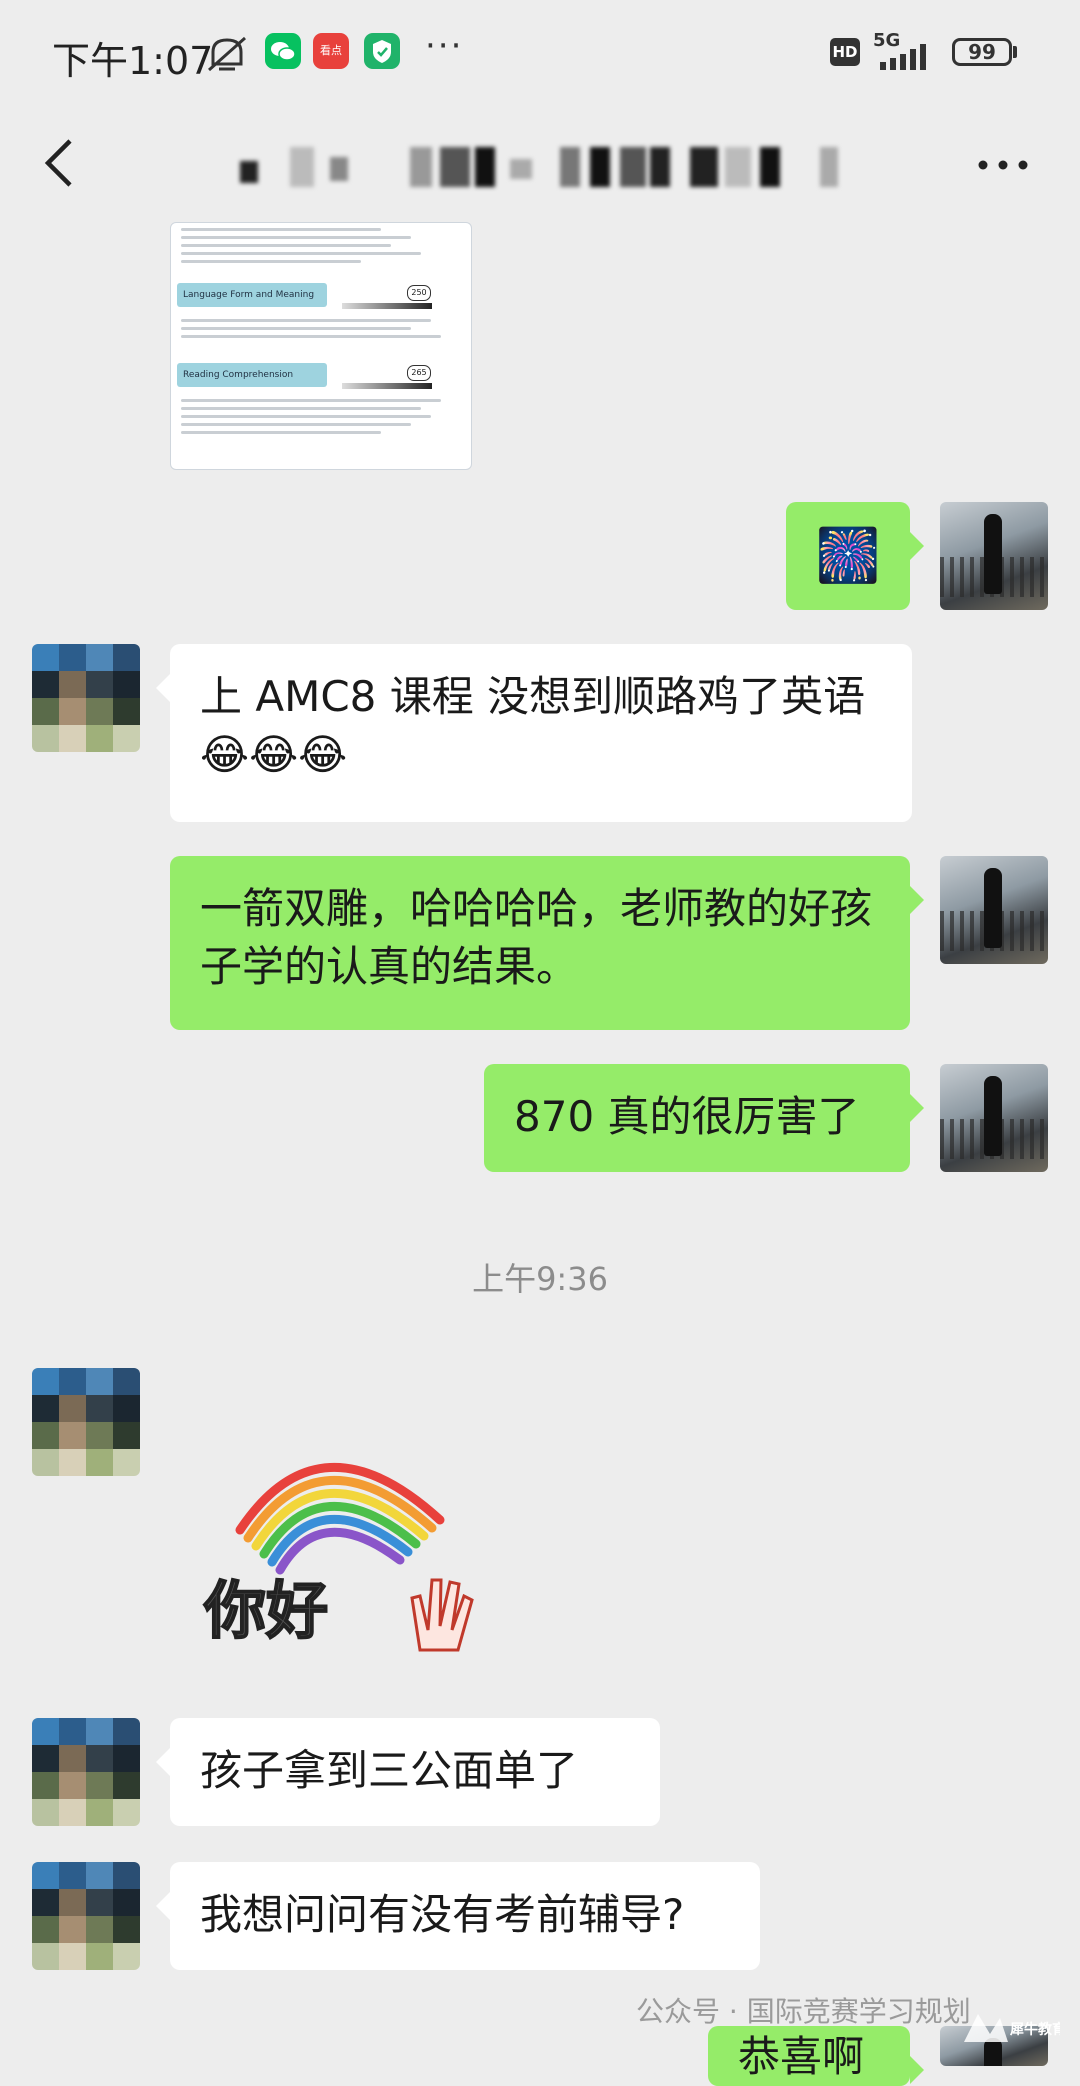 Image resolution: width=1080 pixels, height=2086 pixels. What do you see at coordinates (442, 1914) in the screenshot?
I see `message-text: 我想问问有没有考前辅导?` at bounding box center [442, 1914].